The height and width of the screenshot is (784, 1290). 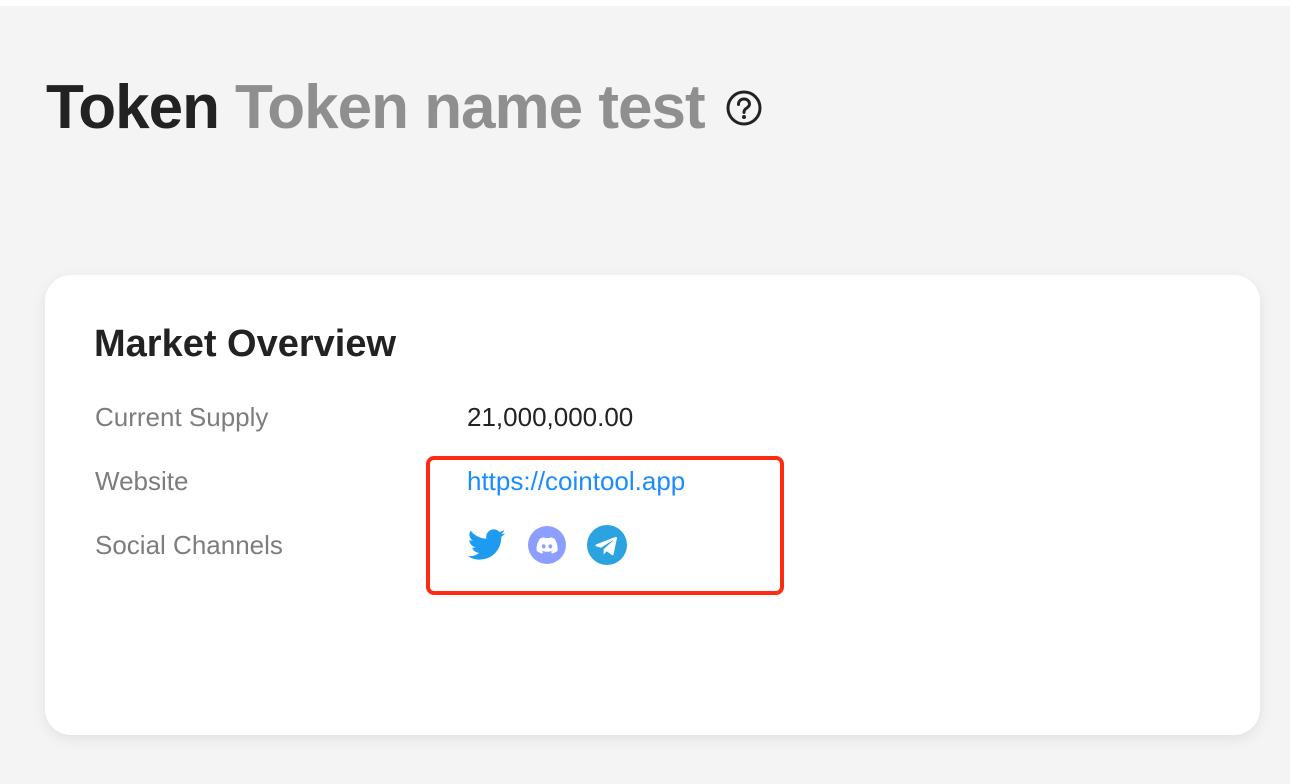 I want to click on question-circle-svg, so click(x=744, y=107).